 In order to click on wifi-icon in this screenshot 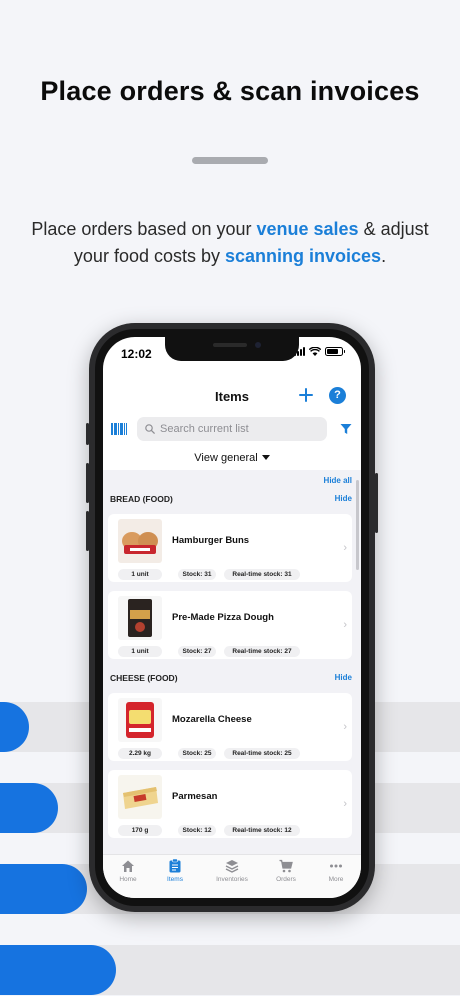, I will do `click(315, 351)`.